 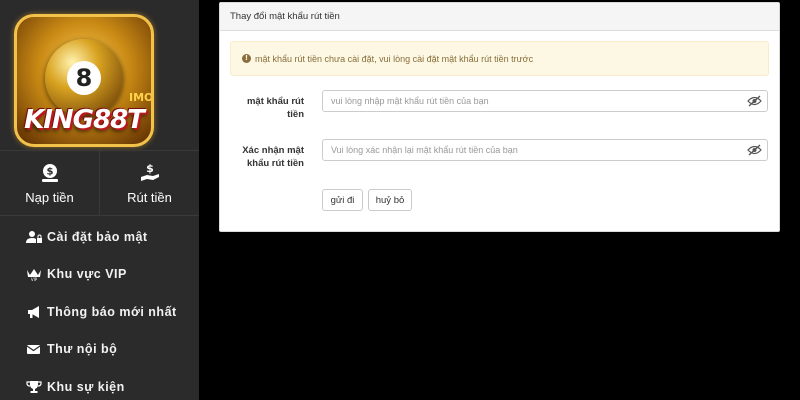 I want to click on withdraw-password-input, so click(x=533, y=101).